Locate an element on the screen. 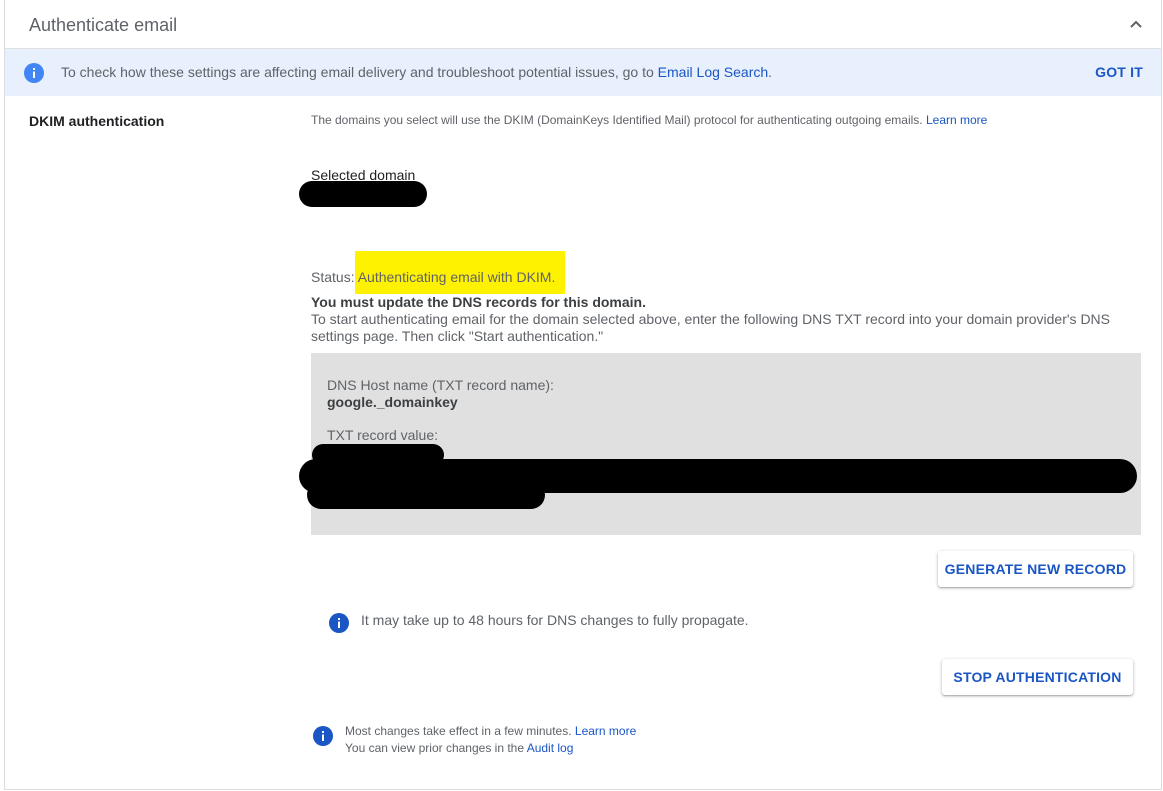 The image size is (1163, 791). got-it-button: GOT IT is located at coordinates (1119, 72).